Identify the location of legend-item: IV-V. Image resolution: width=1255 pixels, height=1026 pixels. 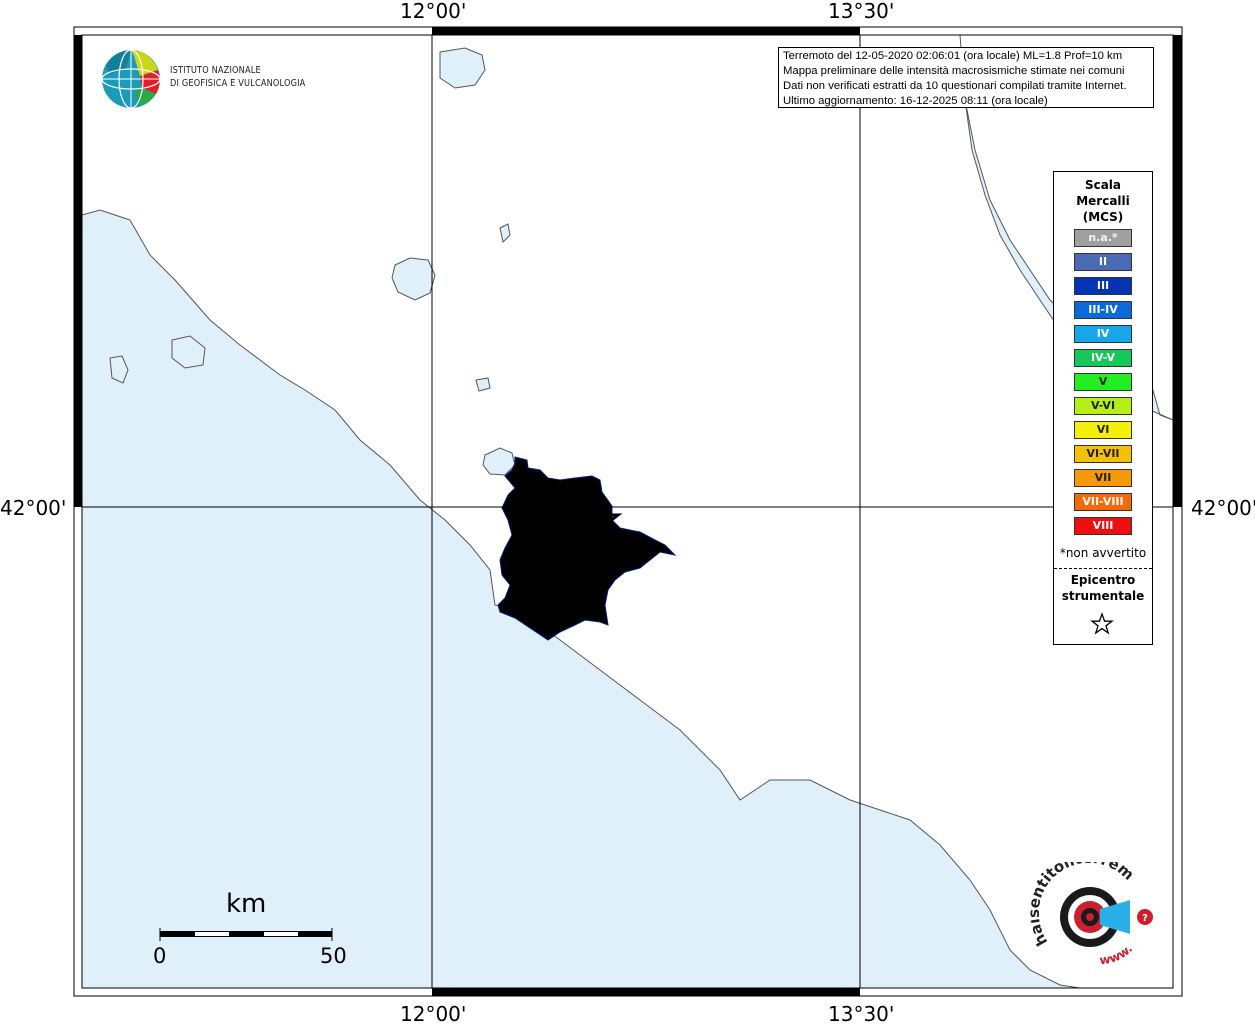
(1103, 358).